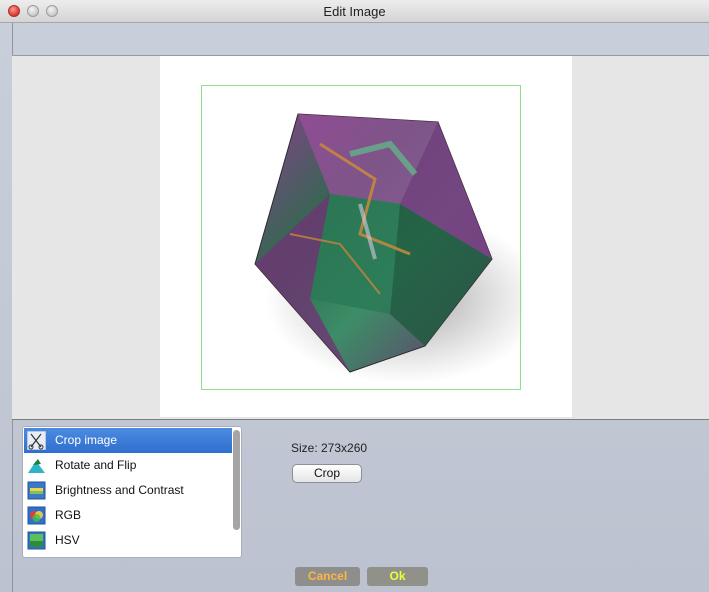 The height and width of the screenshot is (592, 709). Describe the element at coordinates (119, 490) in the screenshot. I see `tool-item-label: Brightness and Contrast` at that location.